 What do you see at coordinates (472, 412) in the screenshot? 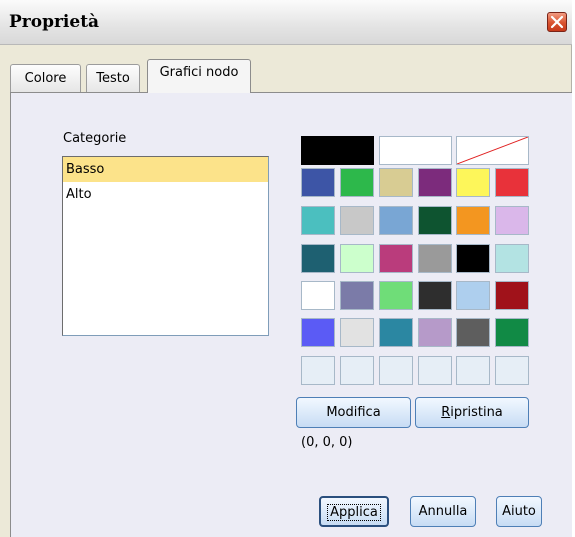
I see `ripristina-button: Ripristina` at bounding box center [472, 412].